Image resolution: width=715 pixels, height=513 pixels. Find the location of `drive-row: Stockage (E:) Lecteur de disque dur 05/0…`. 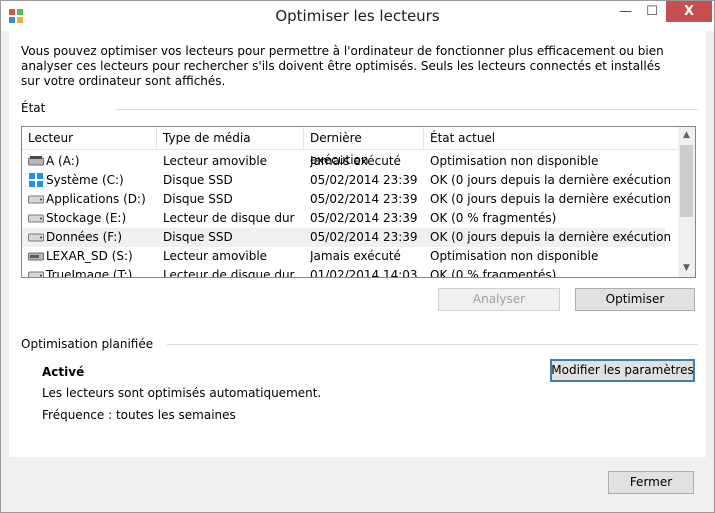

drive-row: Stockage (E:) Lecteur de disque dur 05/0… is located at coordinates (343, 218).